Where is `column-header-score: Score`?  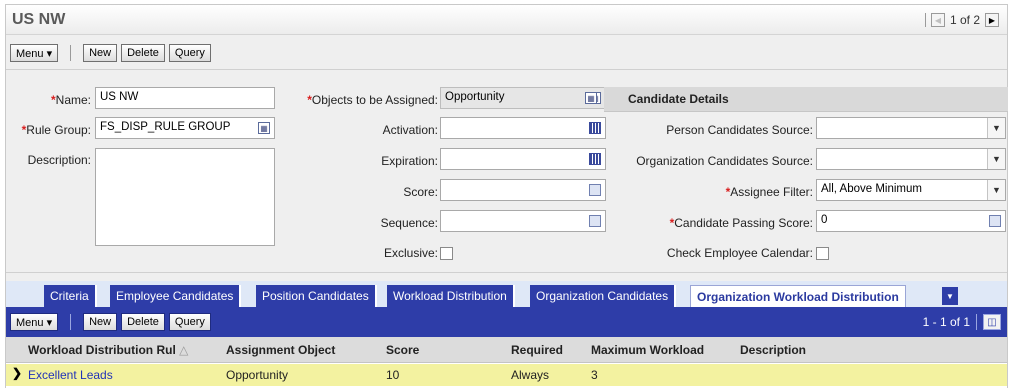 column-header-score: Score is located at coordinates (402, 350).